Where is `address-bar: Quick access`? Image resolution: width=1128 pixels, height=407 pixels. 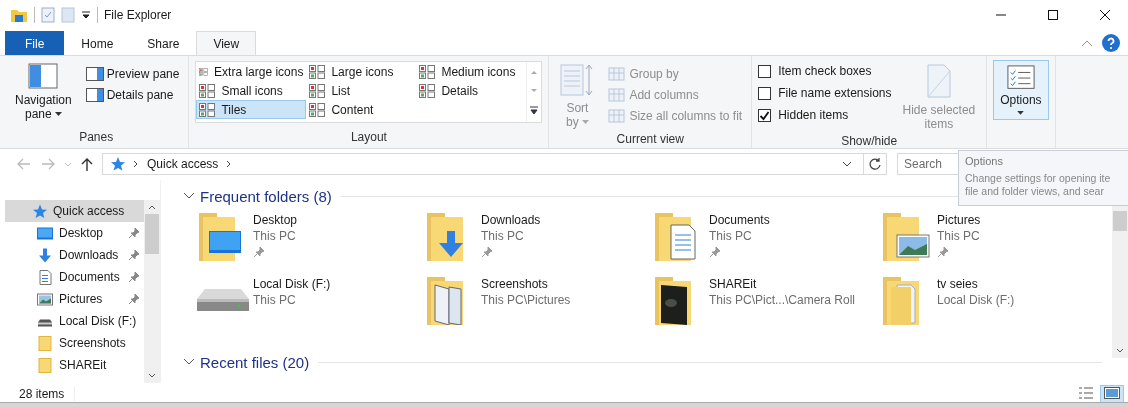
address-bar: Quick access is located at coordinates (494, 164).